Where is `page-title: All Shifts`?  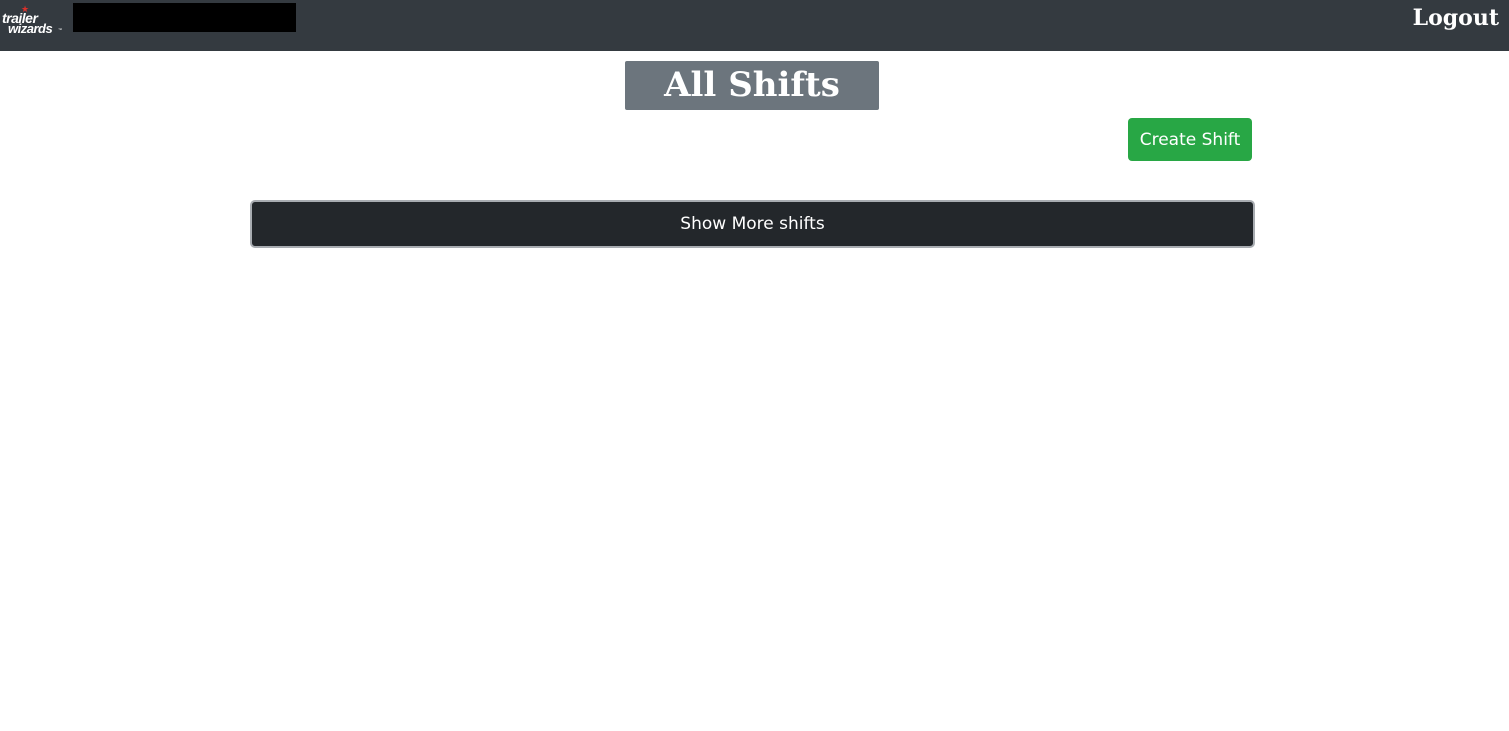
page-title: All Shifts is located at coordinates (752, 85).